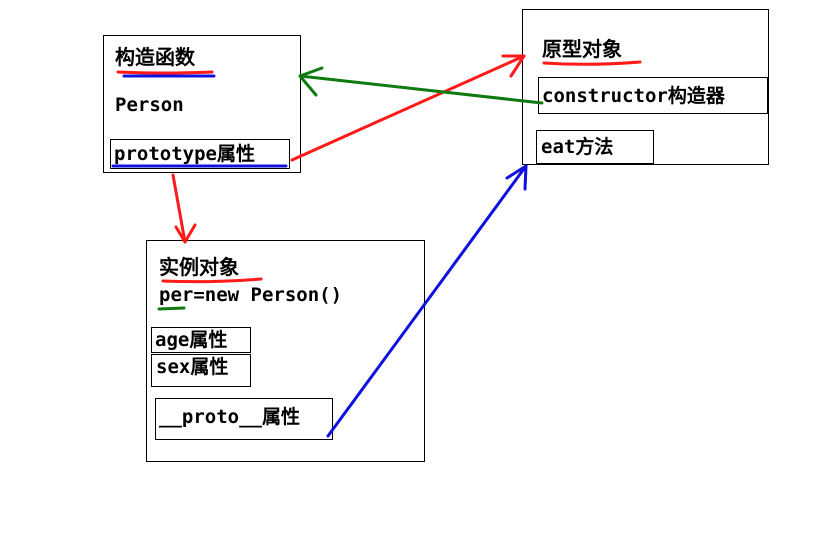 The image size is (824, 535). I want to click on red-arrow-prototype-link, so click(408, 108).